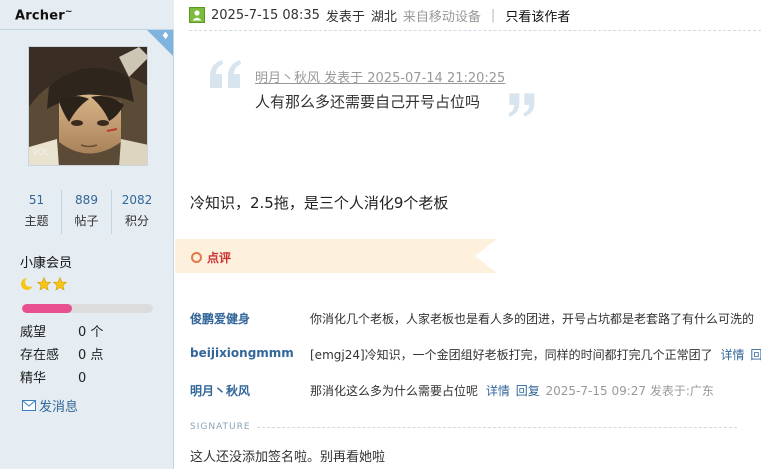 The image size is (761, 469). I want to click on comment-time: 2025-7-15 09:27 发表于:广东, so click(629, 391).